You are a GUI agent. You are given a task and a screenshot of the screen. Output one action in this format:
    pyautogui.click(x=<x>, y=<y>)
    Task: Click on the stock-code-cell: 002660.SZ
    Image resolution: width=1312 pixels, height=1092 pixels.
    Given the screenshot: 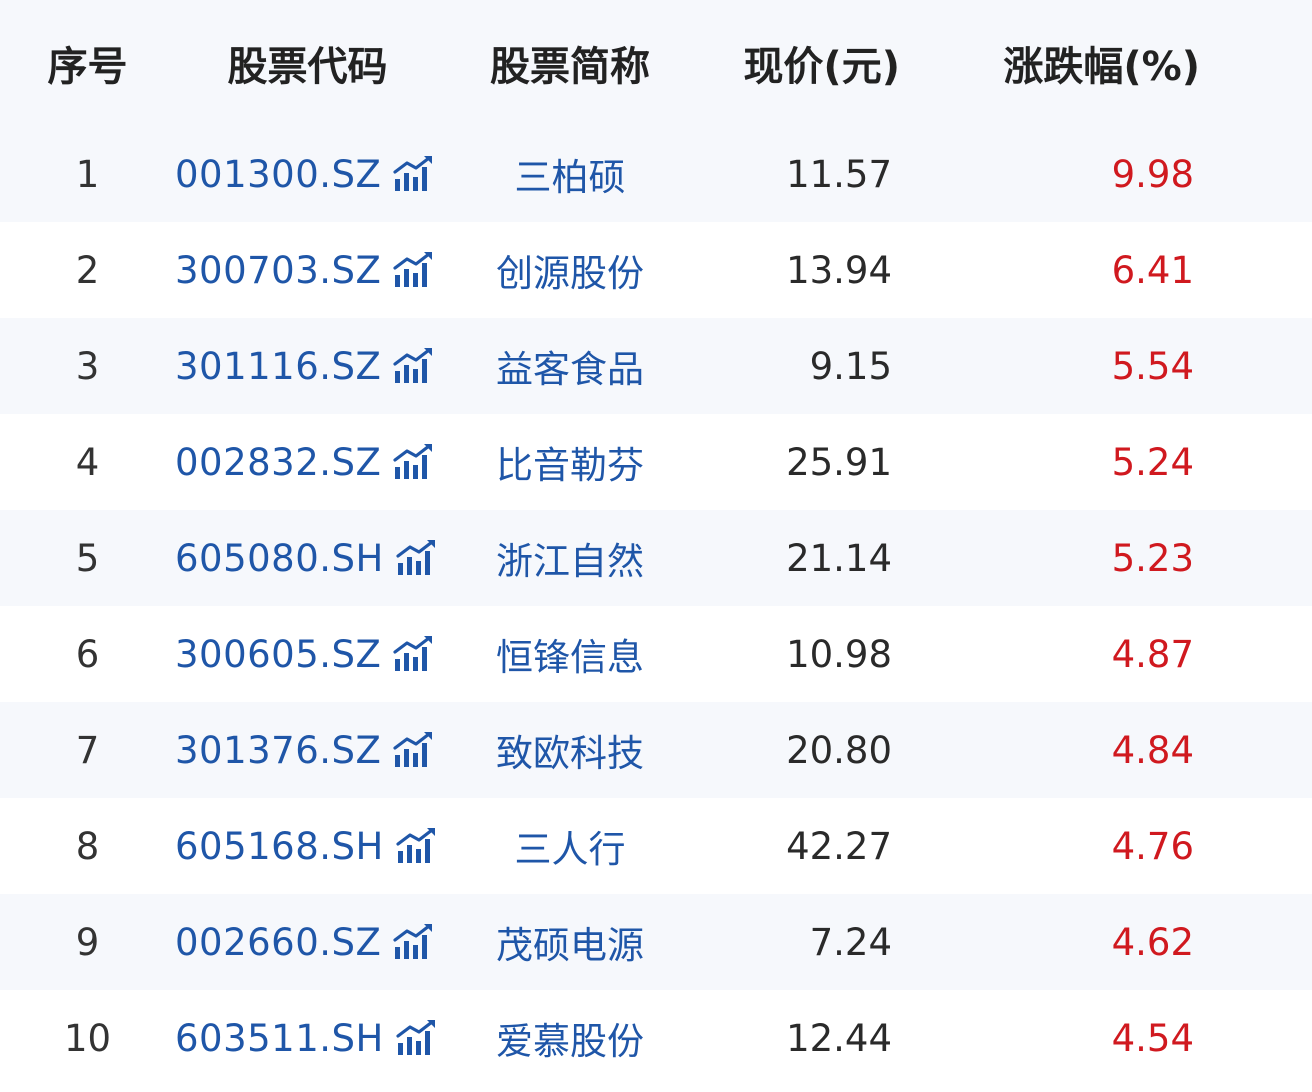 What is the action you would take?
    pyautogui.click(x=307, y=942)
    